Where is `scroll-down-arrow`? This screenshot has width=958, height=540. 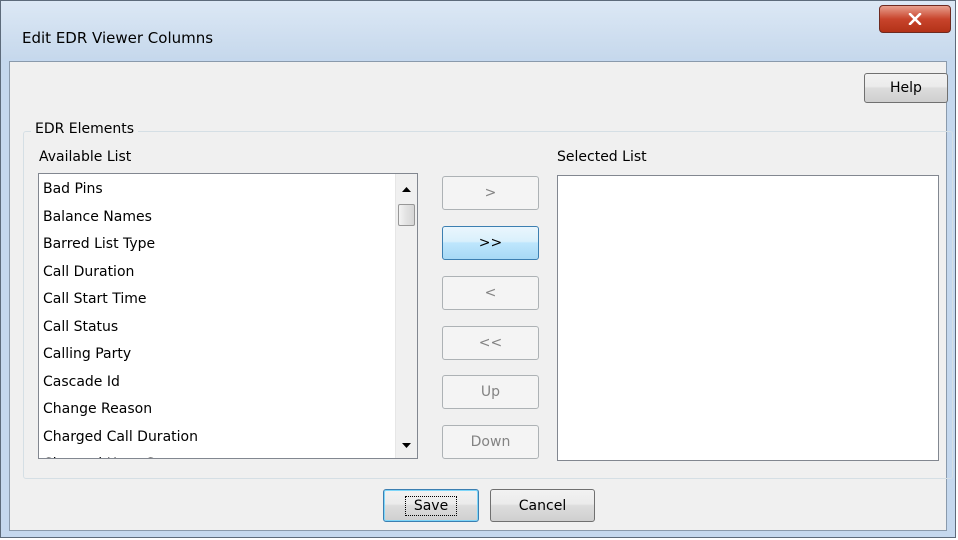 scroll-down-arrow is located at coordinates (406, 445).